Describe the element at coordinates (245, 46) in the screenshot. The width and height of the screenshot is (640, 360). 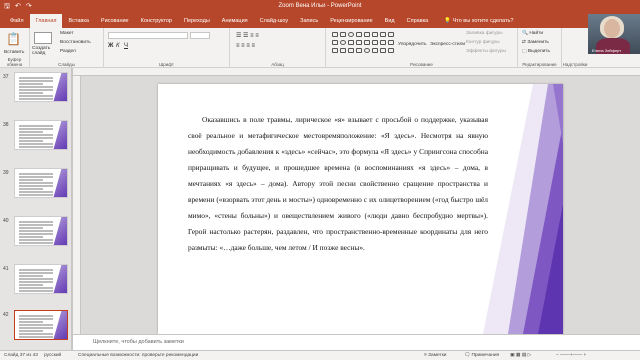
I see `align-icons: ≡ ≡ ≡ ≡` at that location.